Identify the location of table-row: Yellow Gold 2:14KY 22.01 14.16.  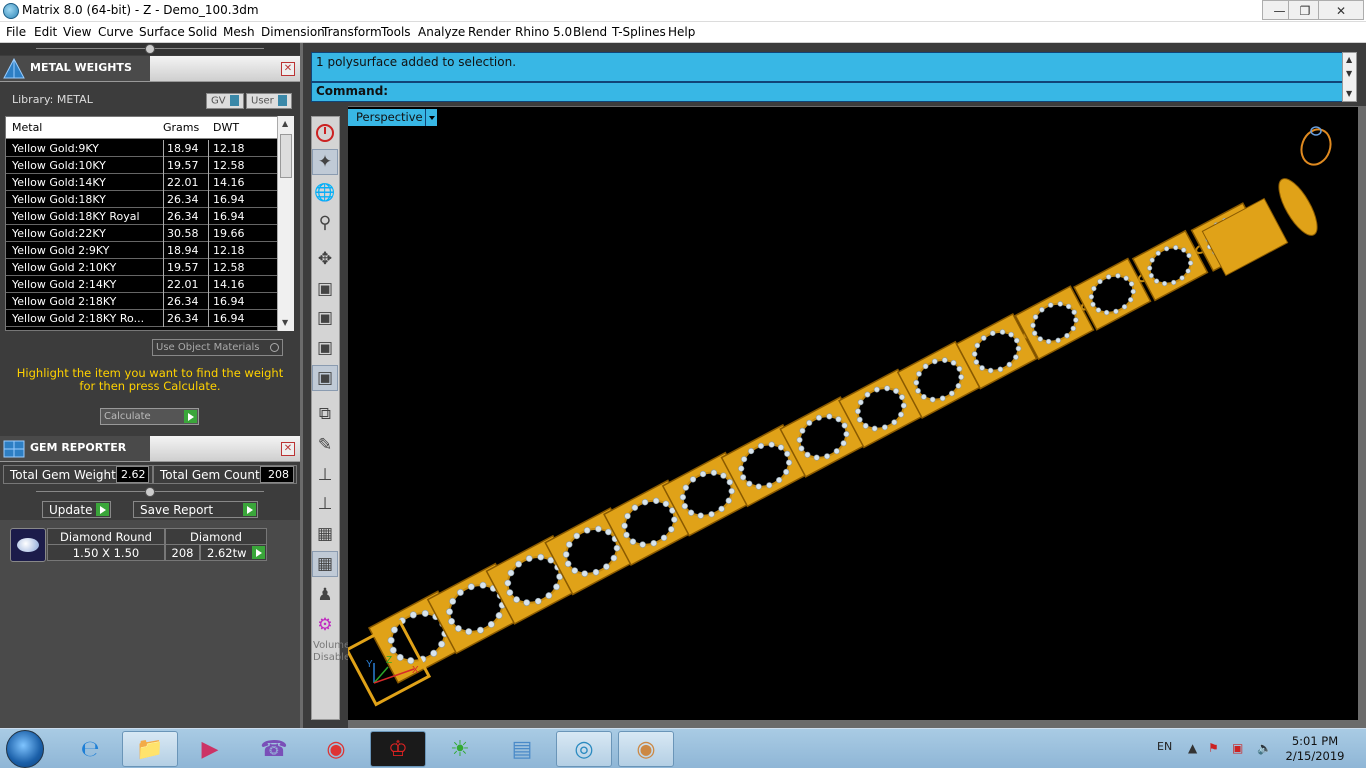
(142, 284).